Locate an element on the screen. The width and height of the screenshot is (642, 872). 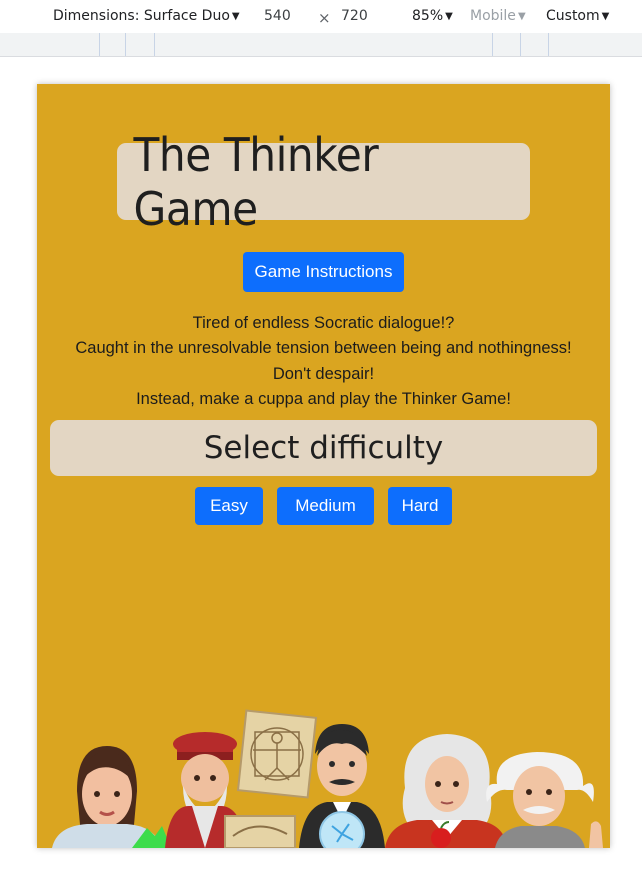
thinker-woman-icon is located at coordinates (114, 797).